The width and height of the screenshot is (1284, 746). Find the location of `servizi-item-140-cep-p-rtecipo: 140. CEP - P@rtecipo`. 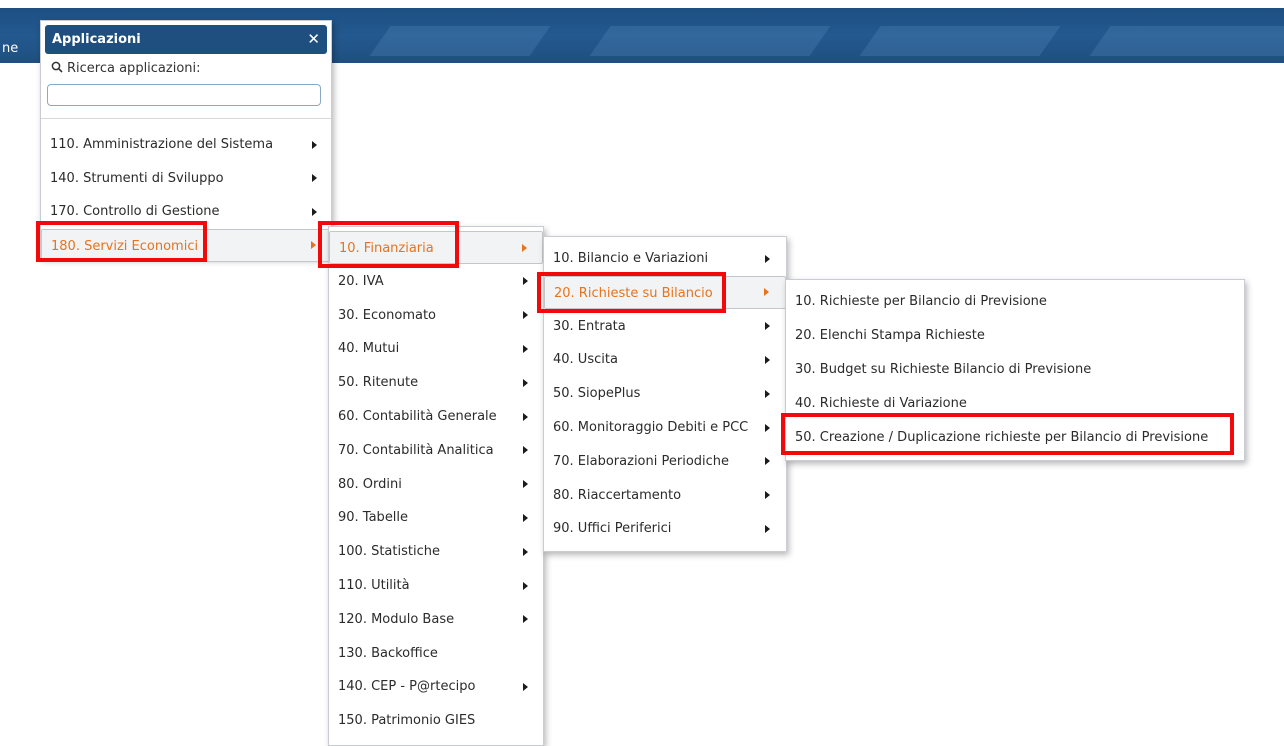

servizi-item-140-cep-p-rtecipo: 140. CEP - P@rtecipo is located at coordinates (436, 686).